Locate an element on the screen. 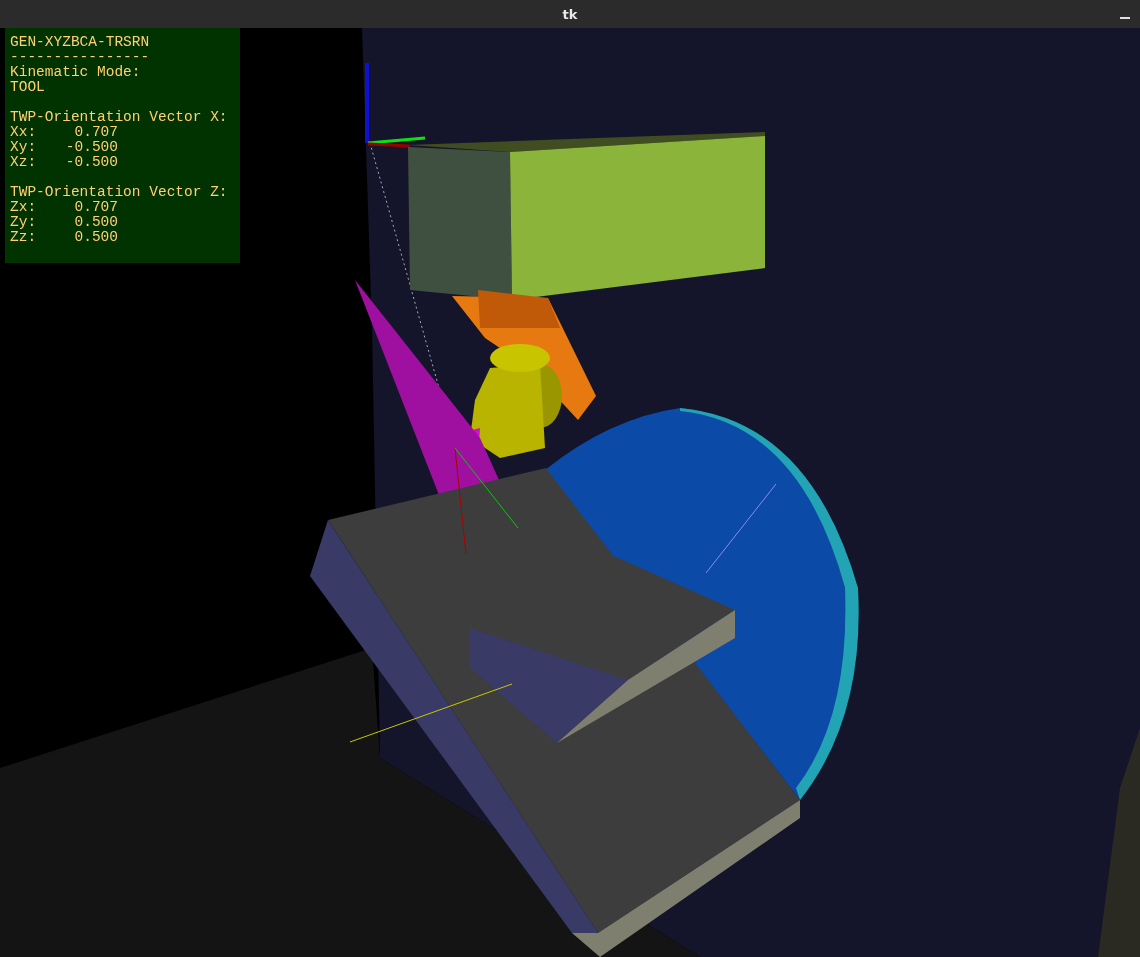  component-label: Zx: is located at coordinates (24, 207).